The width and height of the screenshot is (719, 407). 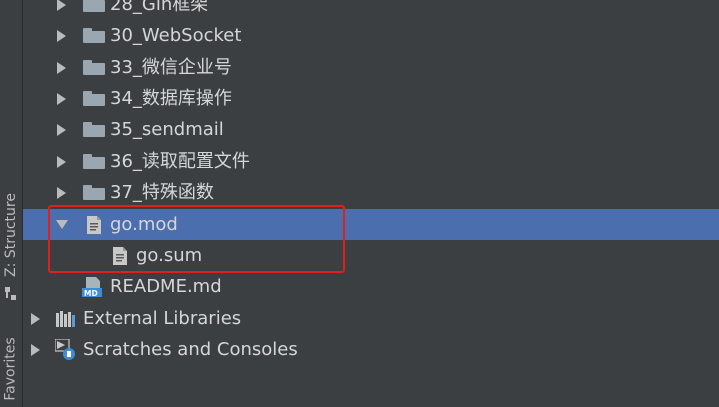 What do you see at coordinates (371, 255) in the screenshot?
I see `tree-item: go.sum` at bounding box center [371, 255].